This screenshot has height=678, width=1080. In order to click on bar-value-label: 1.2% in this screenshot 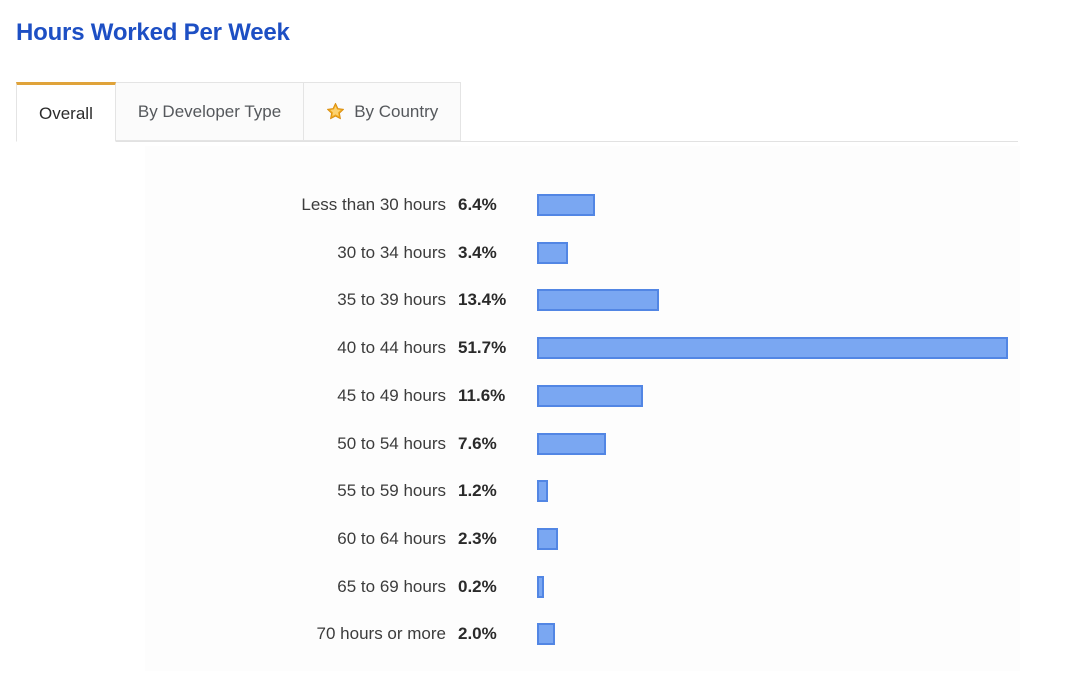, I will do `click(477, 491)`.